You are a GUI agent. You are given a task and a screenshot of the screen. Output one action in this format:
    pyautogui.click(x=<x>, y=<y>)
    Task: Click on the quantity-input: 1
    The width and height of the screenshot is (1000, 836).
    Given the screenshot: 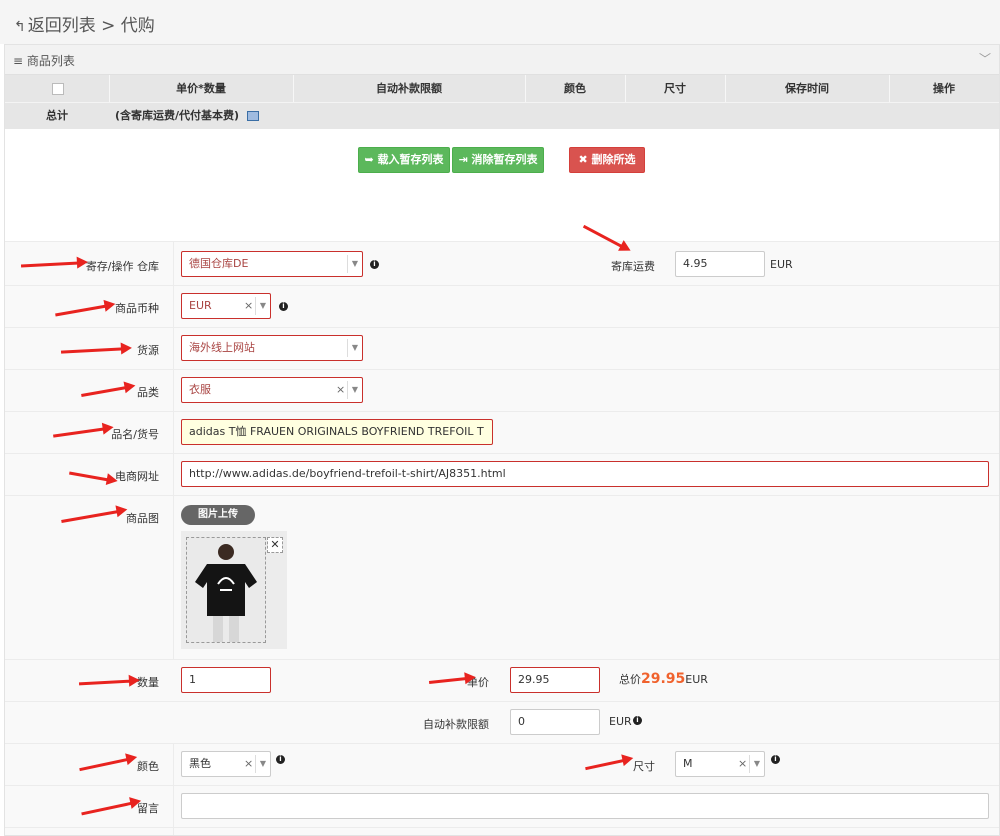 What is the action you would take?
    pyautogui.click(x=226, y=680)
    